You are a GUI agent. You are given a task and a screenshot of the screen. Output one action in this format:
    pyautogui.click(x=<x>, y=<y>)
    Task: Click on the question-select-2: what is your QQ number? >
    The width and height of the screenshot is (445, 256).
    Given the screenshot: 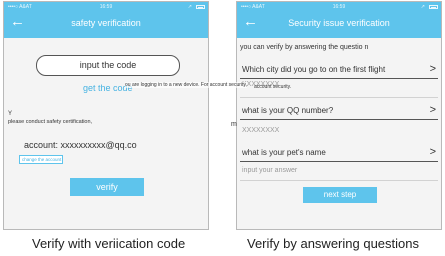 What is the action you would take?
    pyautogui.click(x=339, y=112)
    